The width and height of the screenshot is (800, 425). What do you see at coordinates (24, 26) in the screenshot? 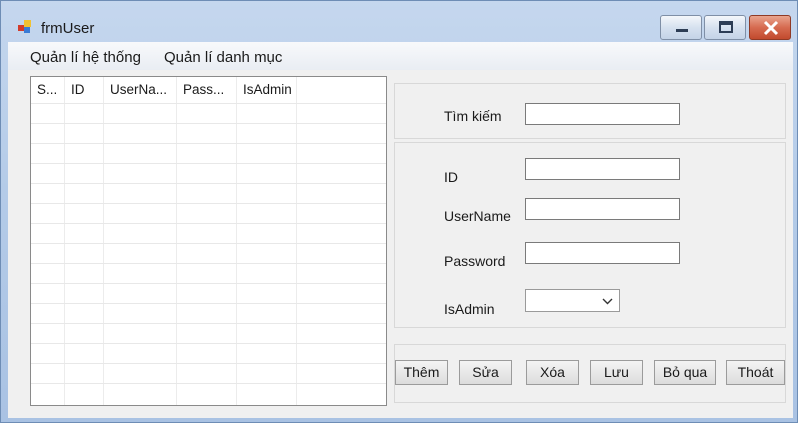
I see `app-icon` at bounding box center [24, 26].